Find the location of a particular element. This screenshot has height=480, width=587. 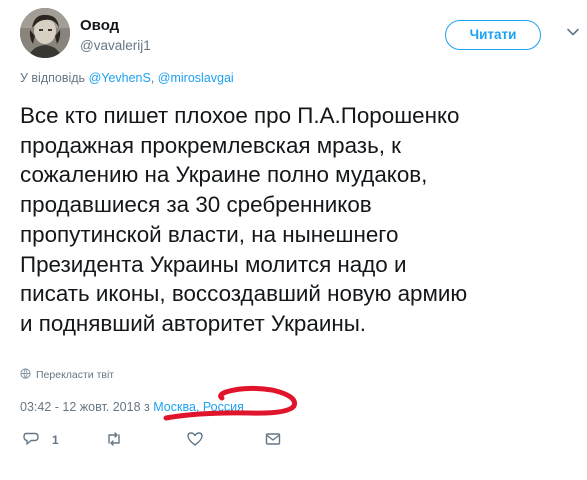

tweet-actions: 1 is located at coordinates (172, 440).